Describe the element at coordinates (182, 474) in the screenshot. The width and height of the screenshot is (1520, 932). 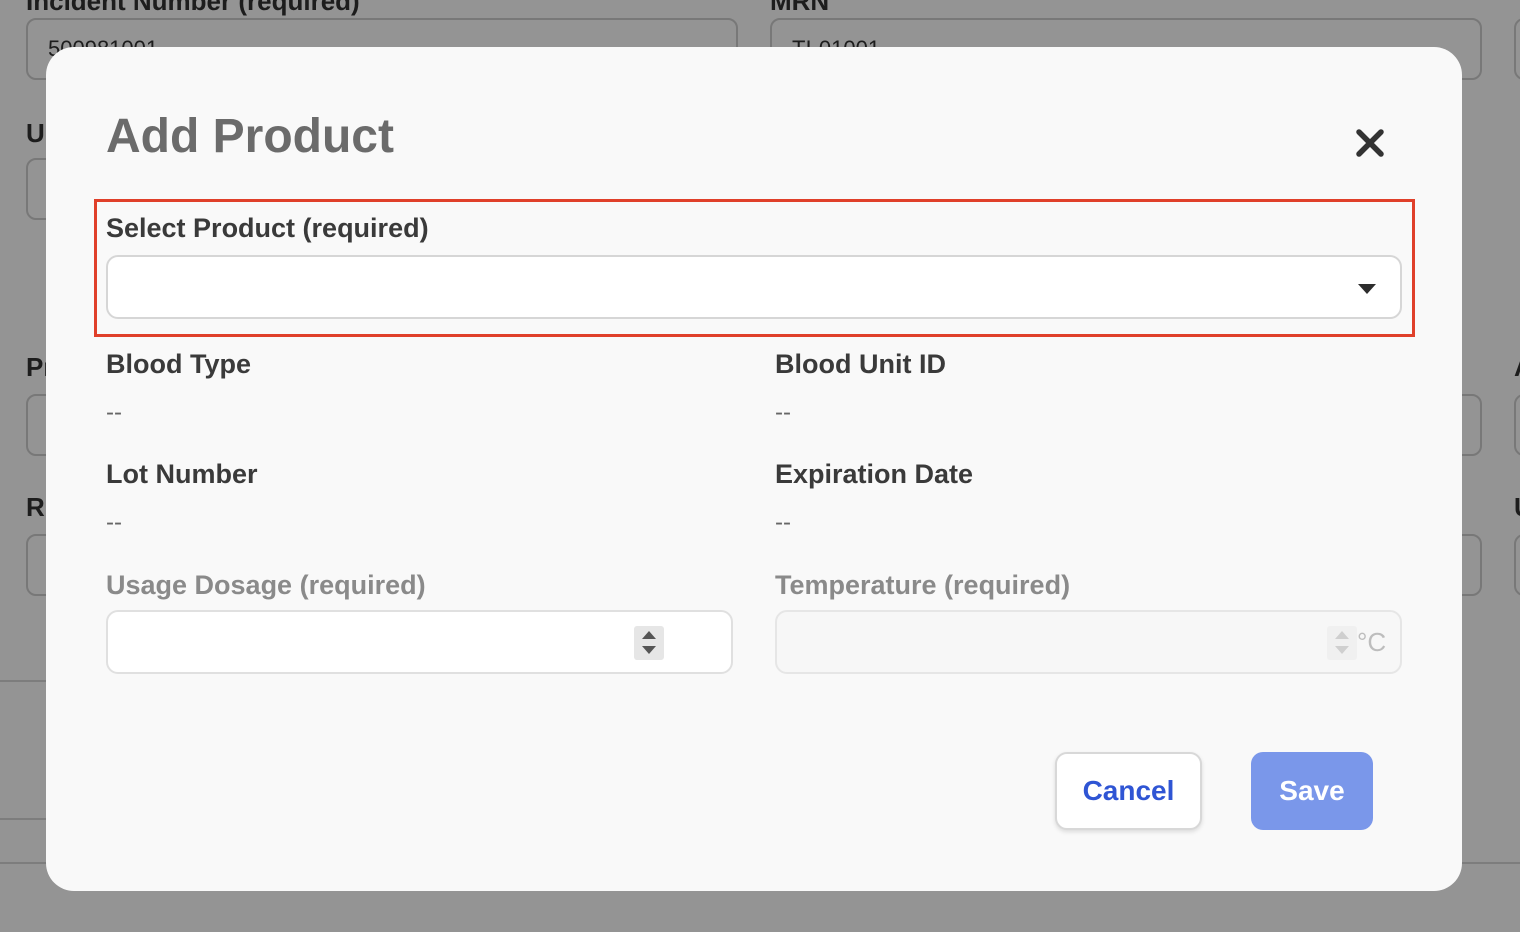
I see `lot-number-label: Lot Number` at that location.